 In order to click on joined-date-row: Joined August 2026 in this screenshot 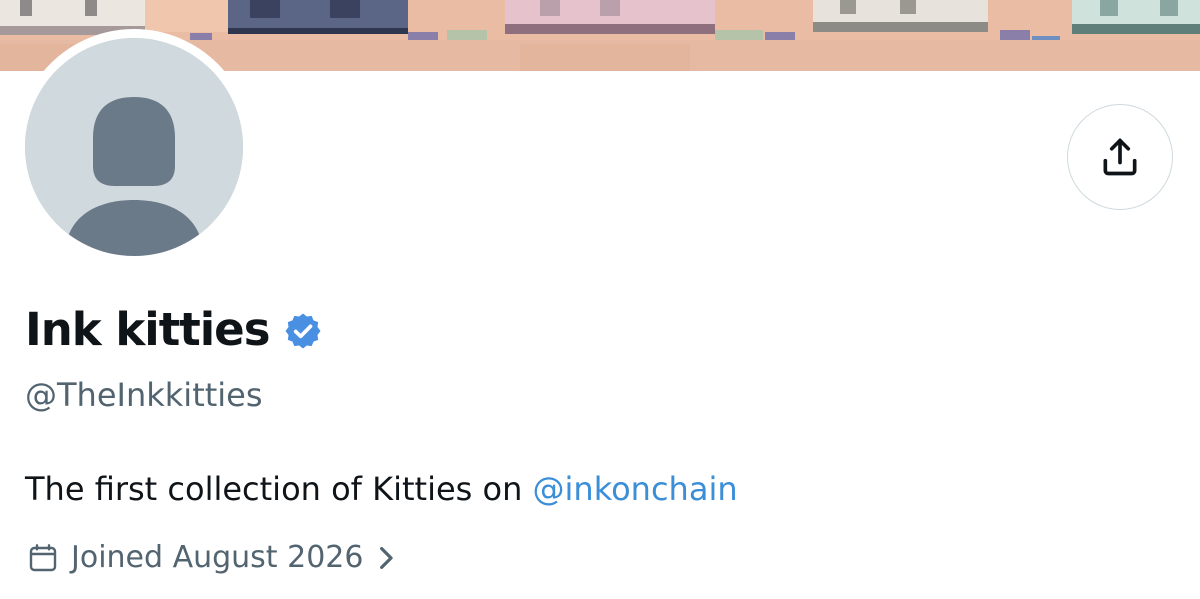, I will do `click(211, 558)`.